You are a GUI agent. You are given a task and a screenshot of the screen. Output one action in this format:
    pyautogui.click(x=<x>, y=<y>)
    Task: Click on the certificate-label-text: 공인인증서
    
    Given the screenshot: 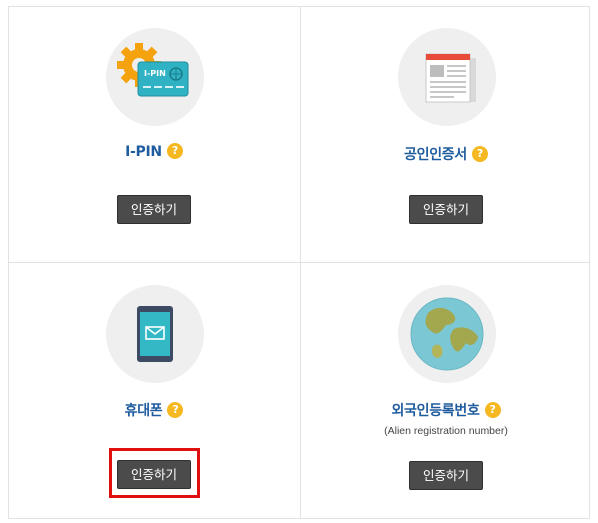 What is the action you would take?
    pyautogui.click(x=435, y=155)
    